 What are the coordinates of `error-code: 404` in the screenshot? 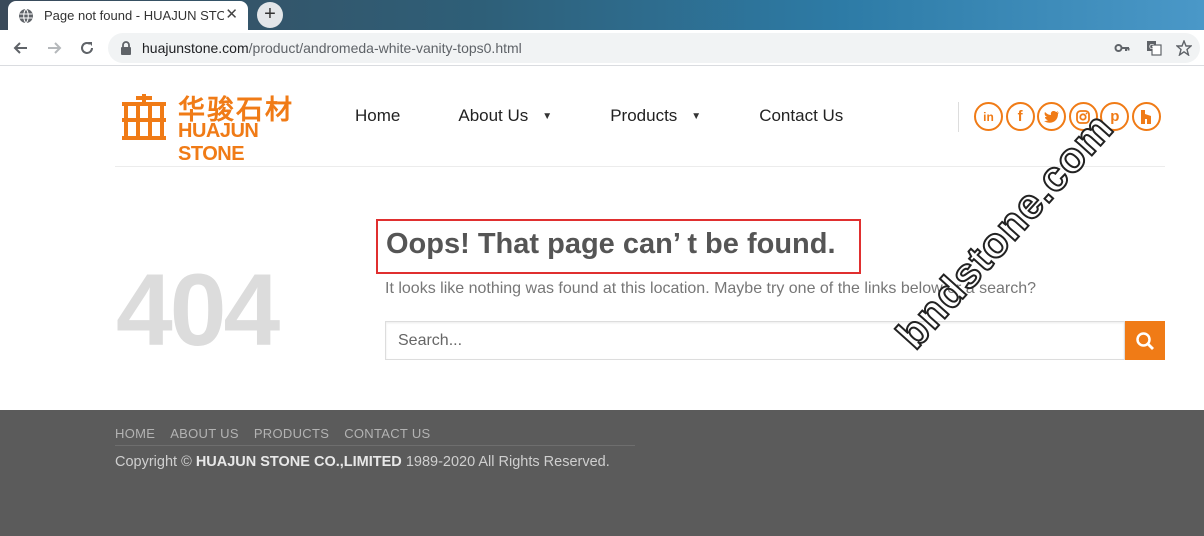 It's located at (198, 310).